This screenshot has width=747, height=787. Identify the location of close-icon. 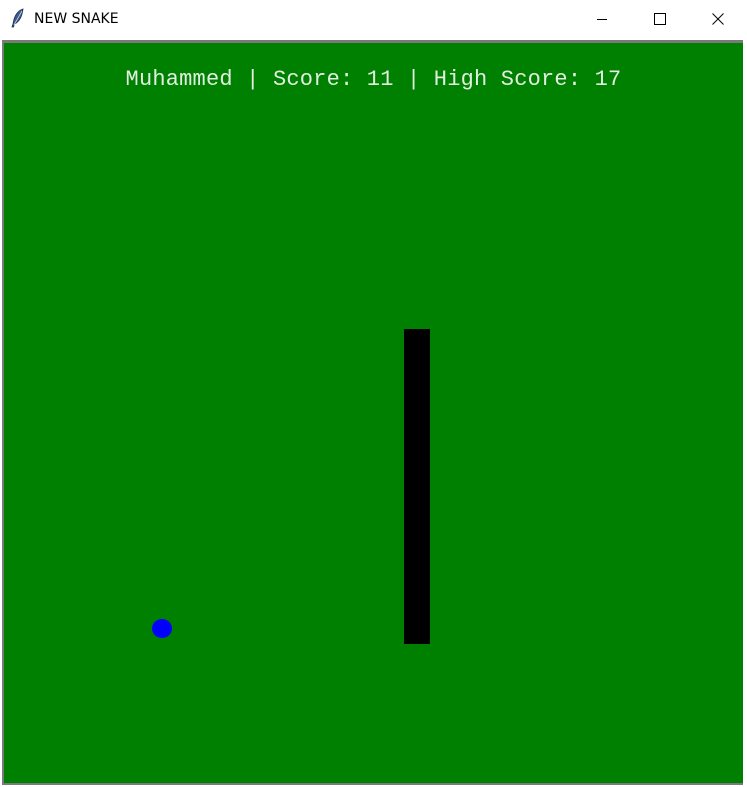
(718, 19).